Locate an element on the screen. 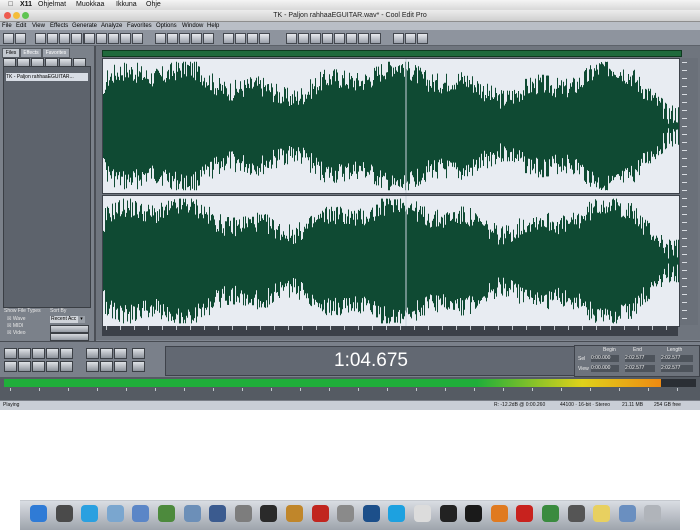  forward-end-icon is located at coordinates (52, 366).